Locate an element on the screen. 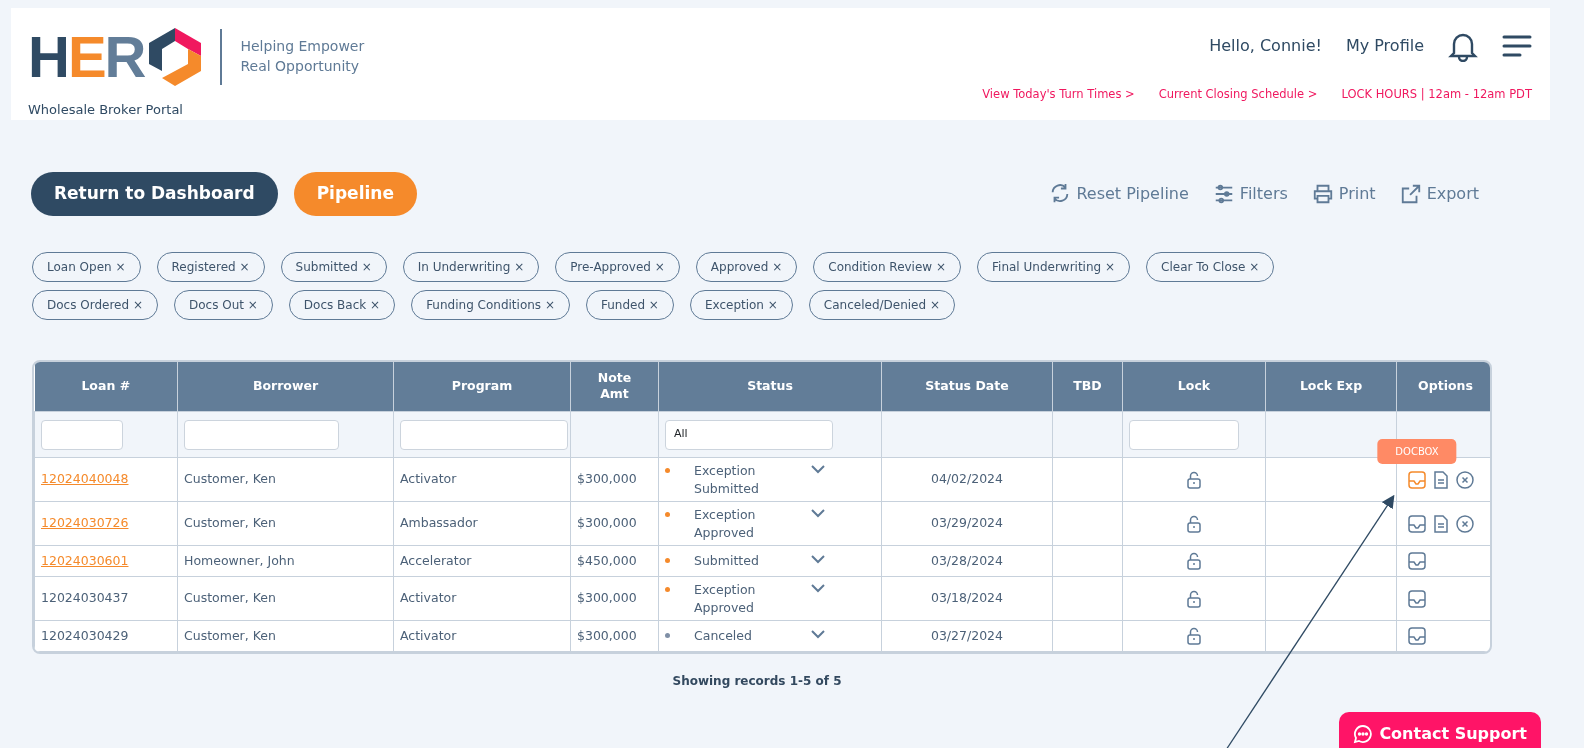 The height and width of the screenshot is (748, 1584). program-name: Ambassador is located at coordinates (439, 523).